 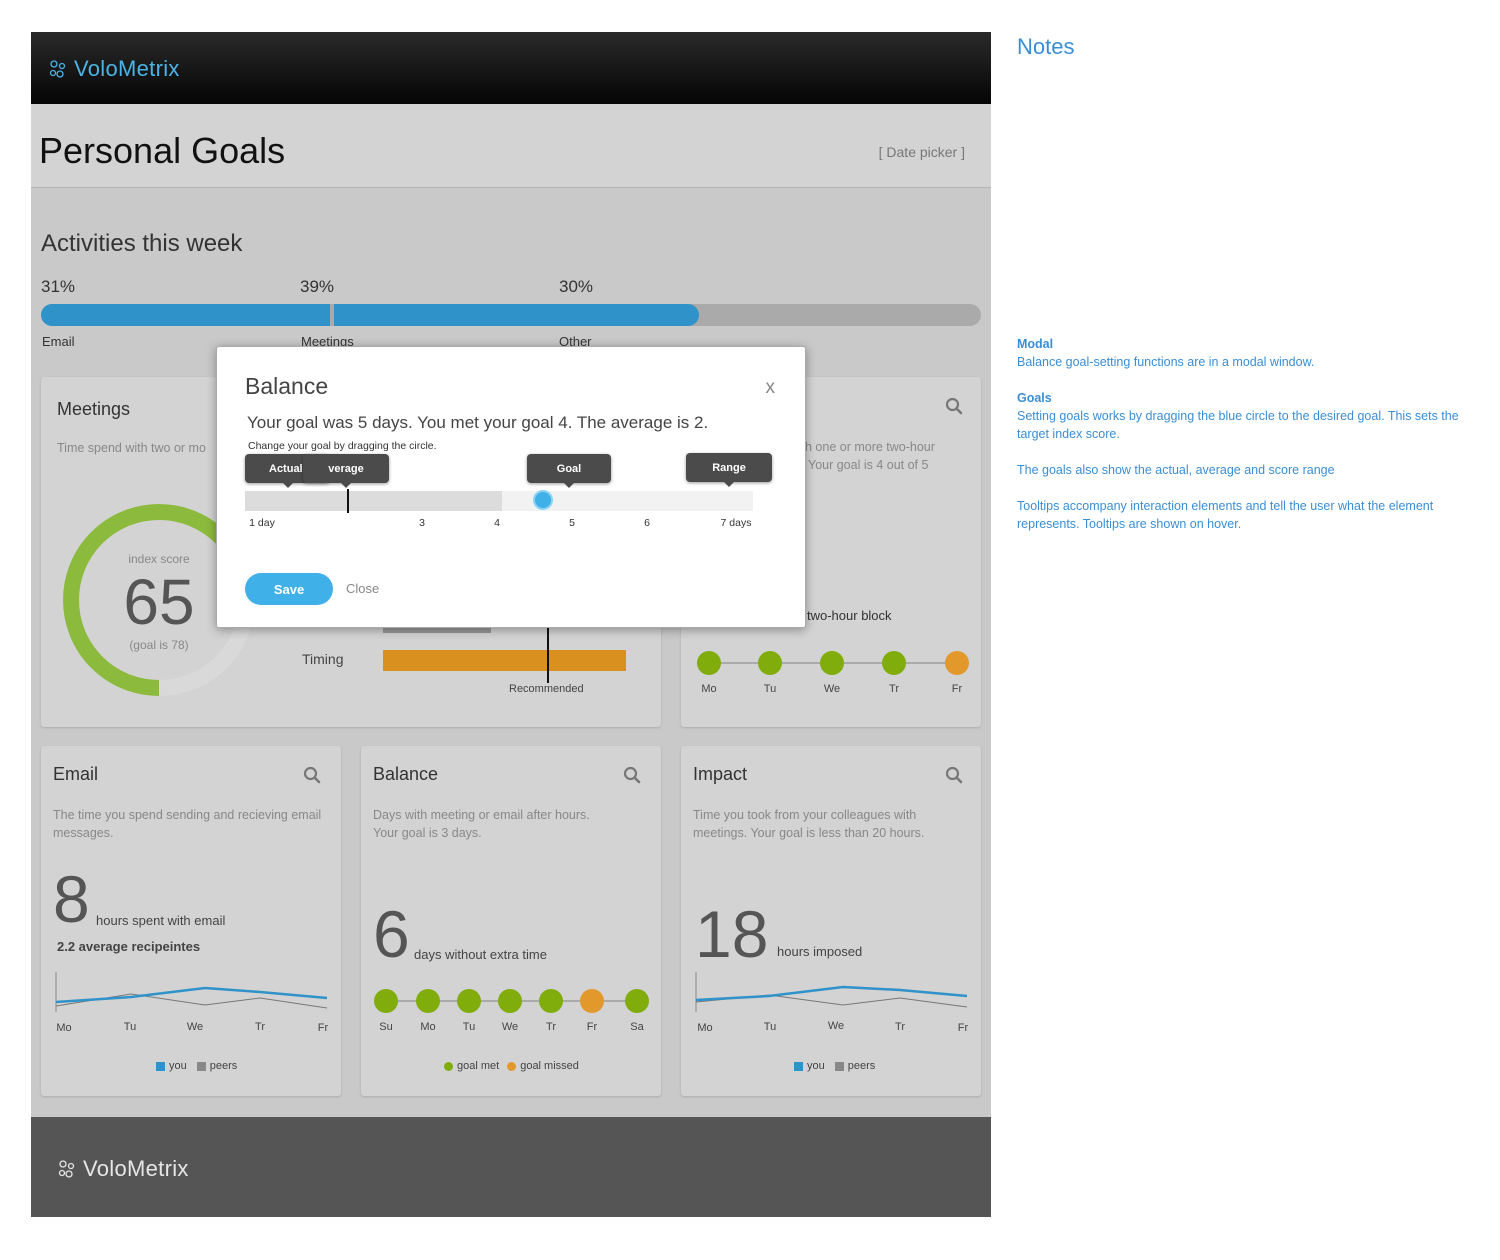 I want to click on impact-title: Impact, so click(x=720, y=774).